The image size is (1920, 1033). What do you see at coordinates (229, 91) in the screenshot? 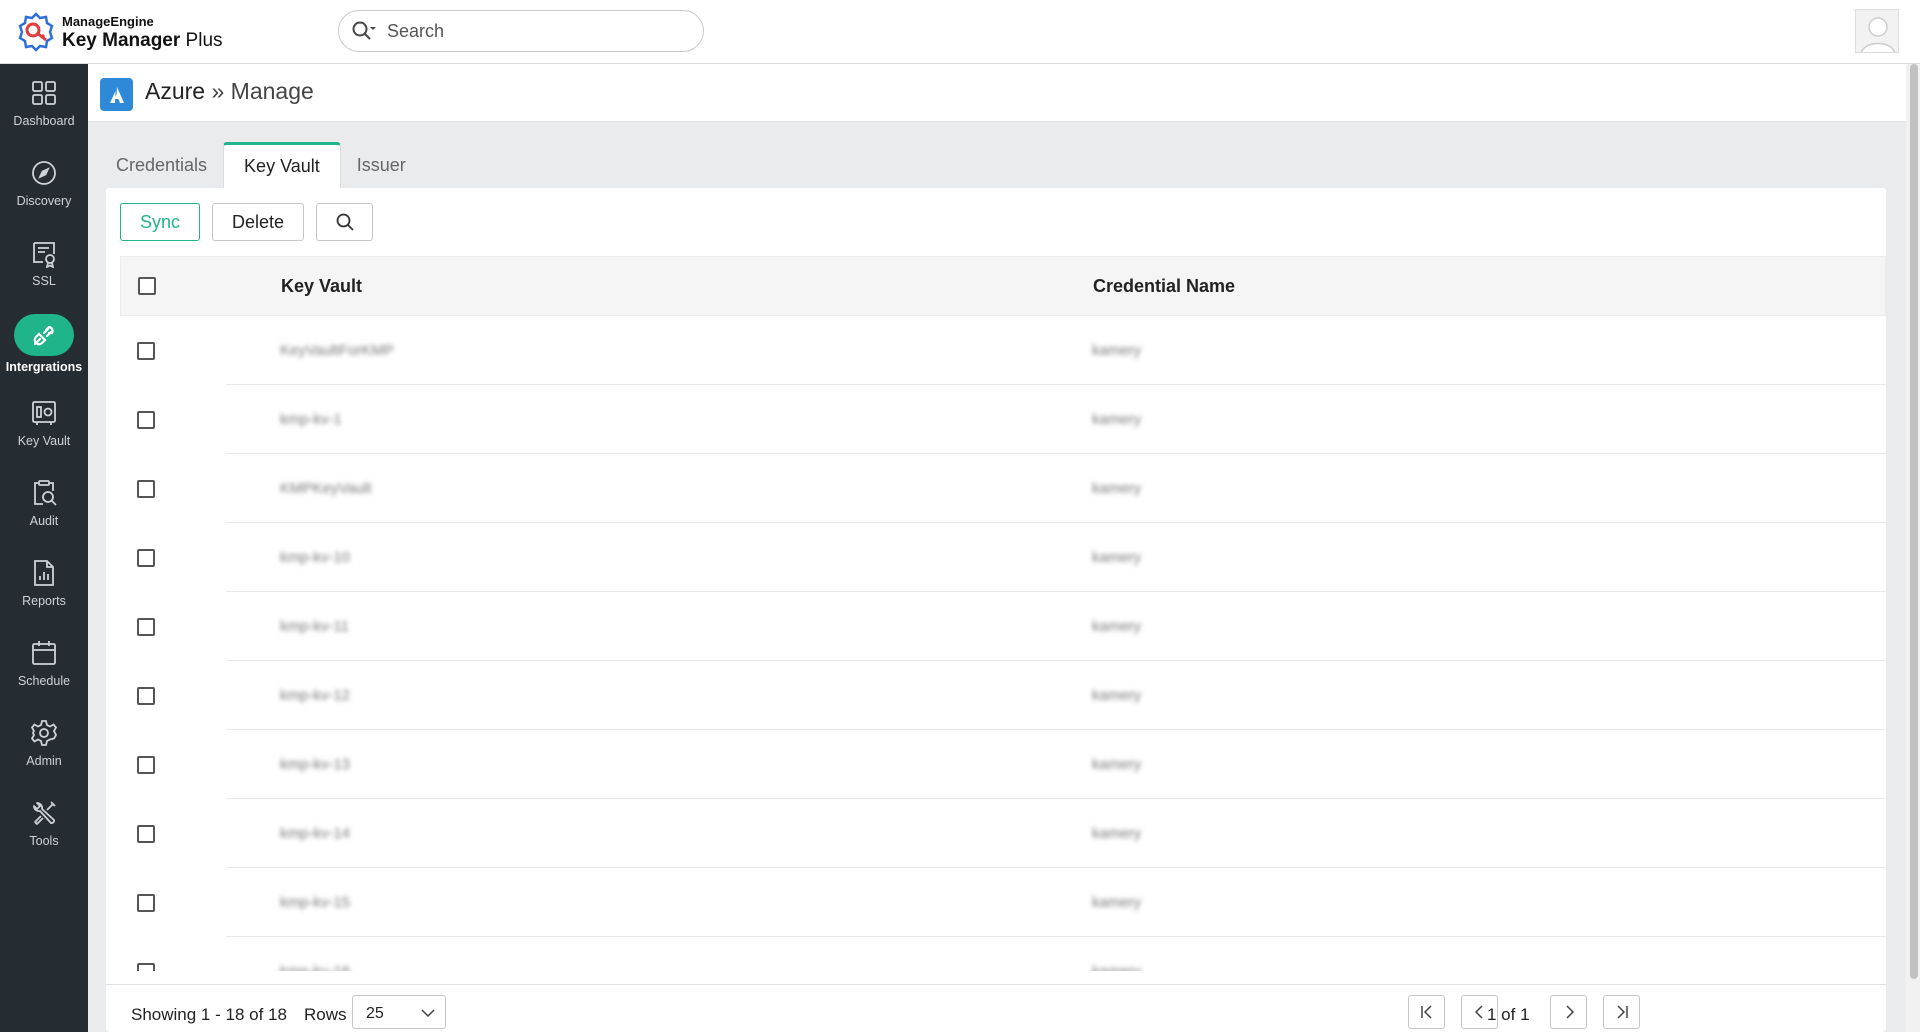
I see `page-title: Azure » Manage` at bounding box center [229, 91].